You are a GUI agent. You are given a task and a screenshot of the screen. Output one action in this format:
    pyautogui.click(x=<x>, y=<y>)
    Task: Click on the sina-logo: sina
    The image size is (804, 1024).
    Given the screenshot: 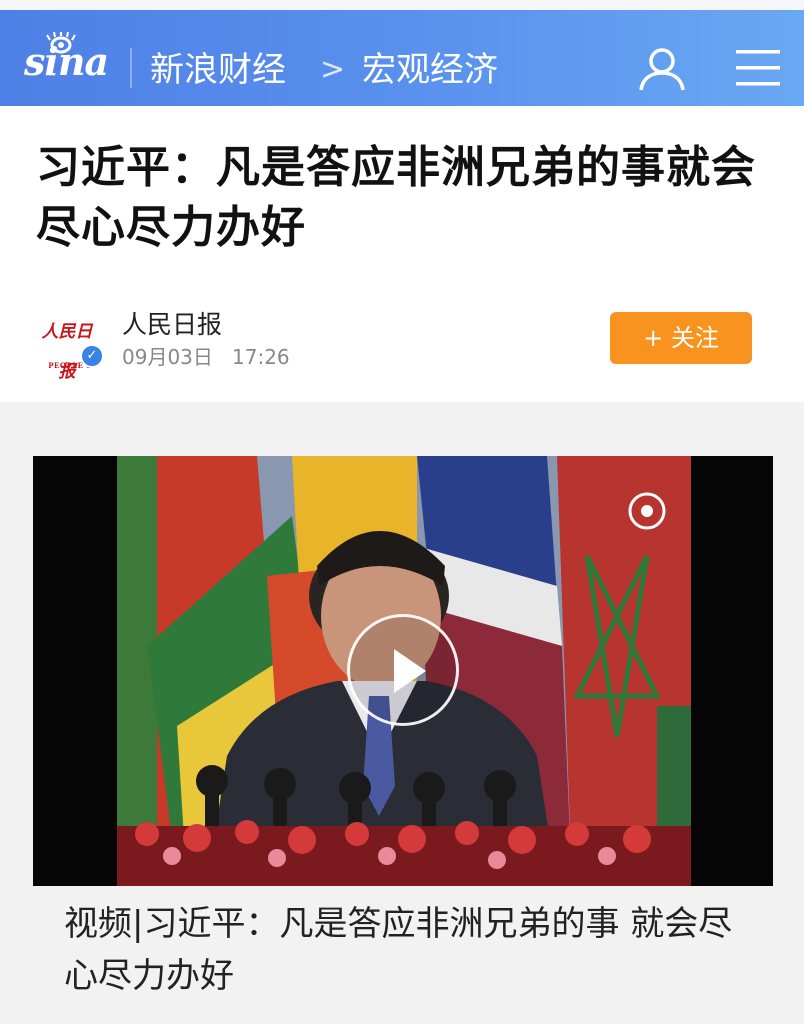 What is the action you would take?
    pyautogui.click(x=67, y=61)
    